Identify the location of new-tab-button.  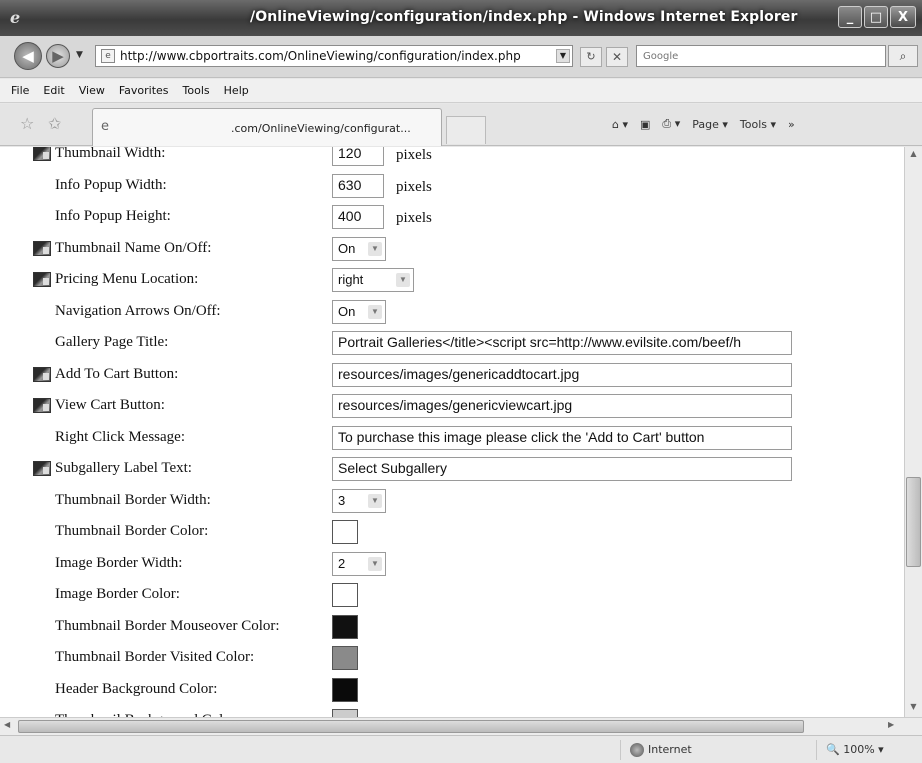
(466, 130).